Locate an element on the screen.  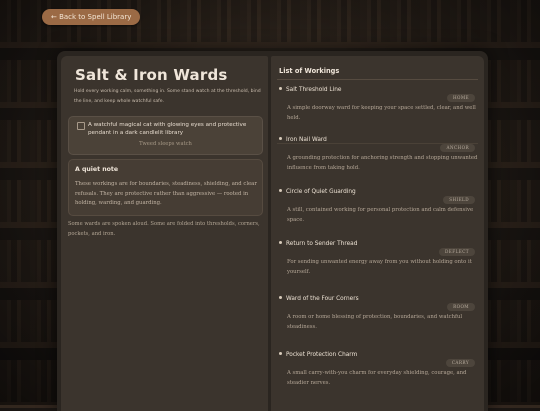
working-name: Return to Sender Thread is located at coordinates (322, 244).